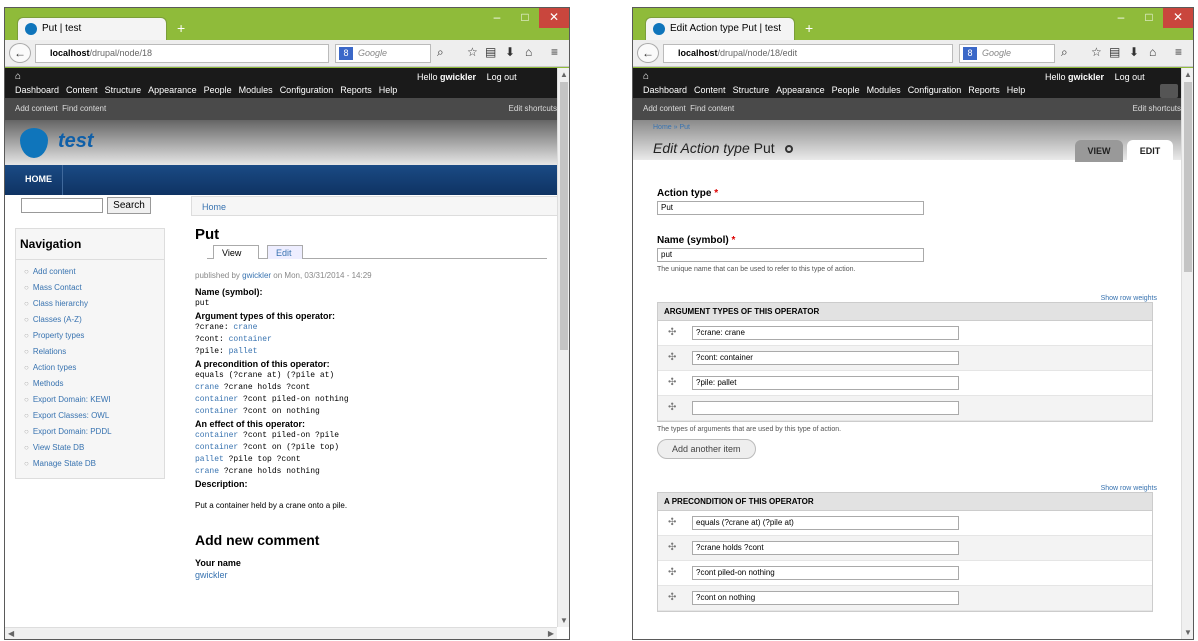 The width and height of the screenshot is (1198, 641). I want to click on browser-tab: Edit Action type Put | test, so click(720, 29).